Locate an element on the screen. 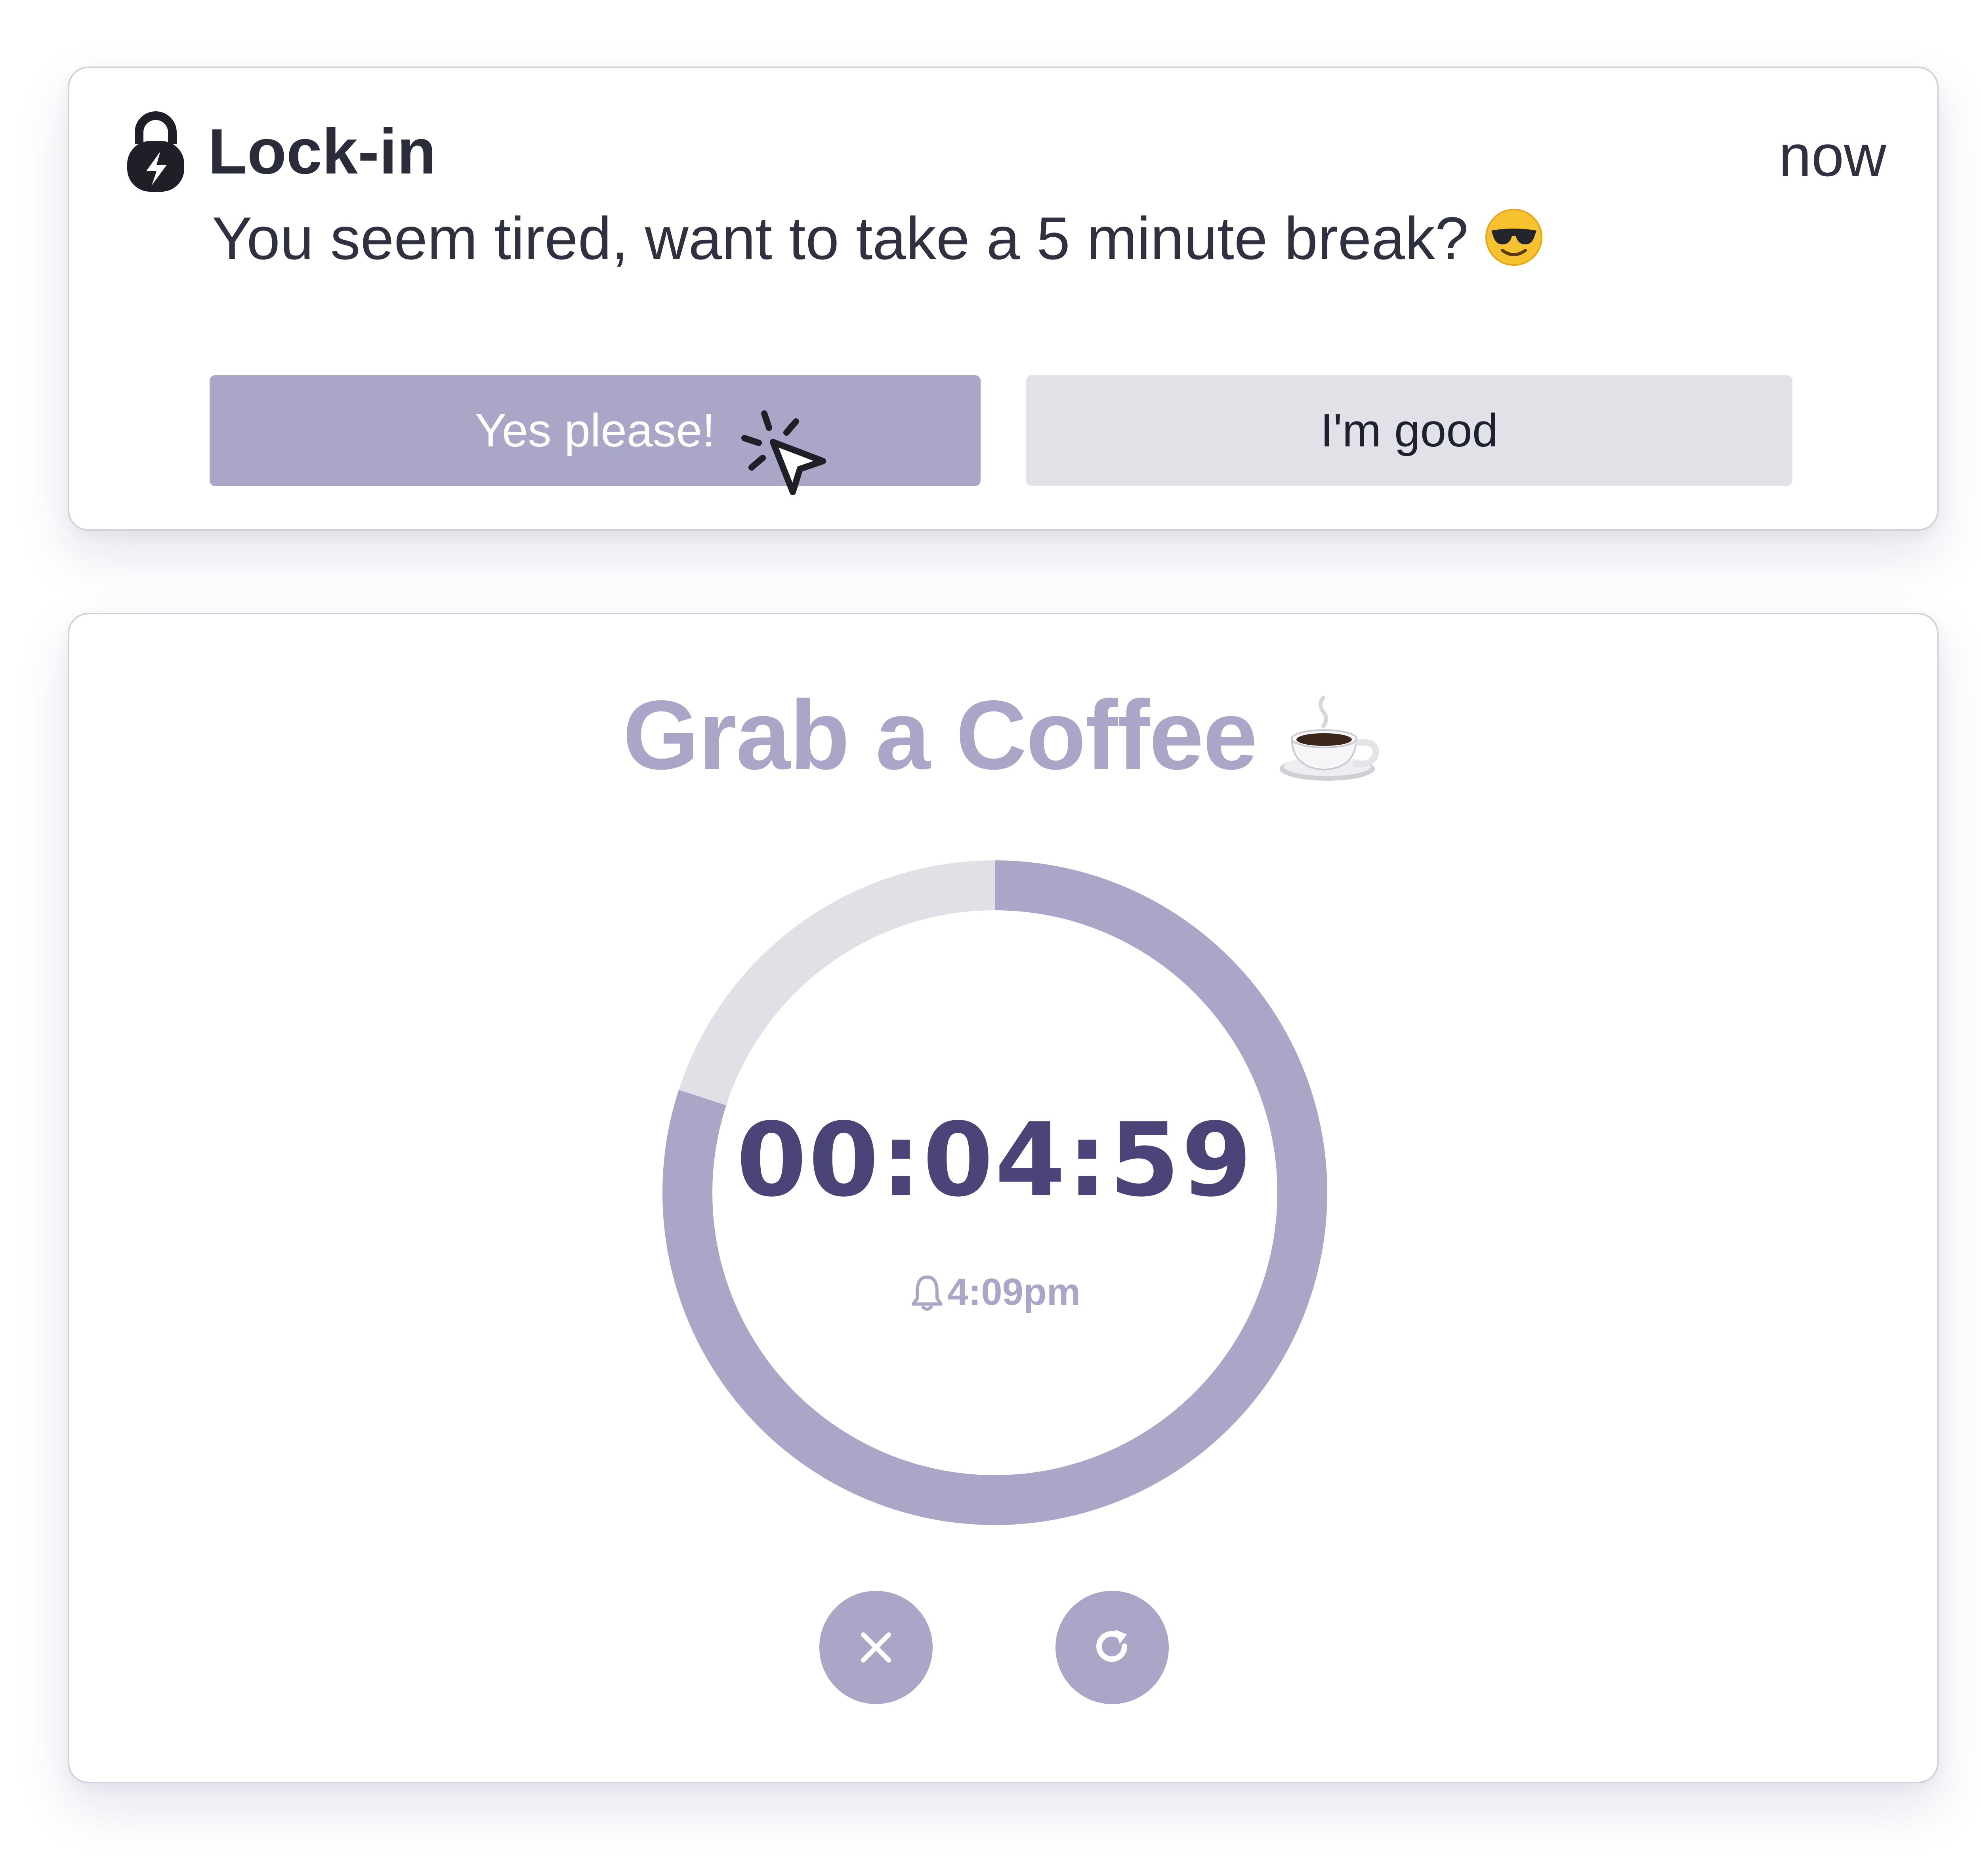  yes-please-button: Yes please! is located at coordinates (595, 431).